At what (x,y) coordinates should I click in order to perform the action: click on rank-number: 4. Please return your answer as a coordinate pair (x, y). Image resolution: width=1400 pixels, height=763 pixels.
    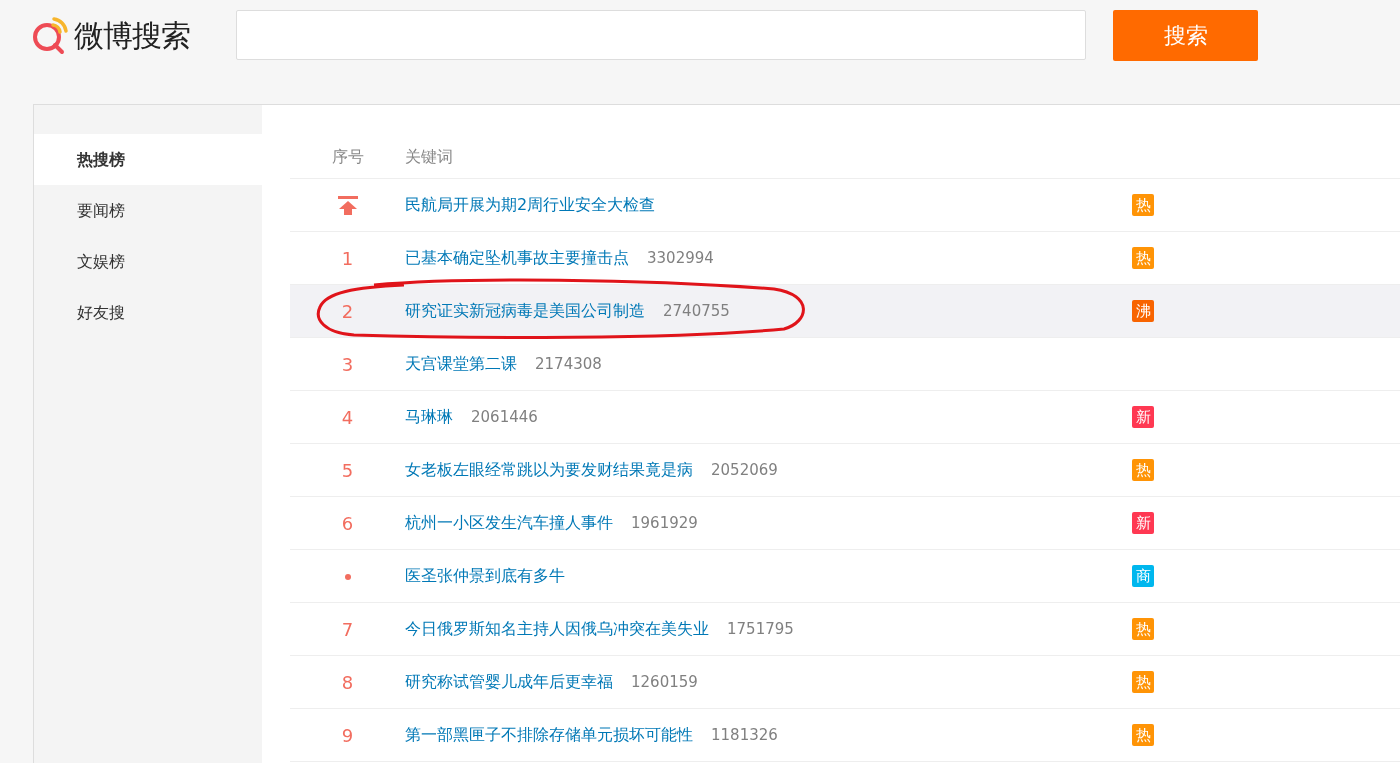
    Looking at the image, I should click on (347, 417).